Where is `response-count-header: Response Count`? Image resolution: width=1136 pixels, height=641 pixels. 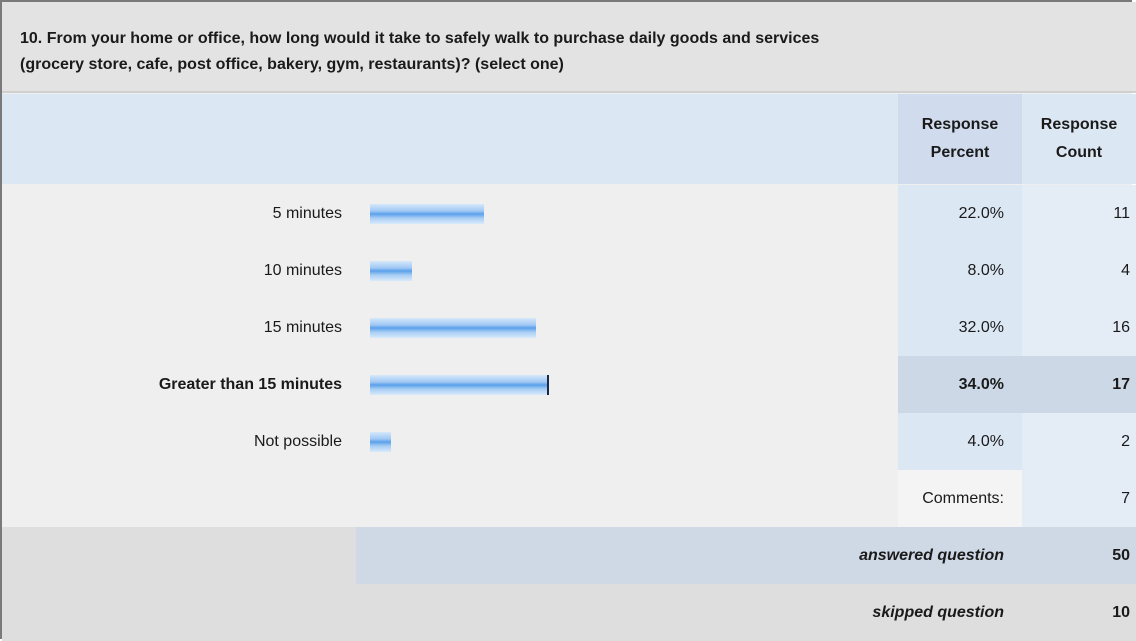 response-count-header: Response Count is located at coordinates (1079, 139).